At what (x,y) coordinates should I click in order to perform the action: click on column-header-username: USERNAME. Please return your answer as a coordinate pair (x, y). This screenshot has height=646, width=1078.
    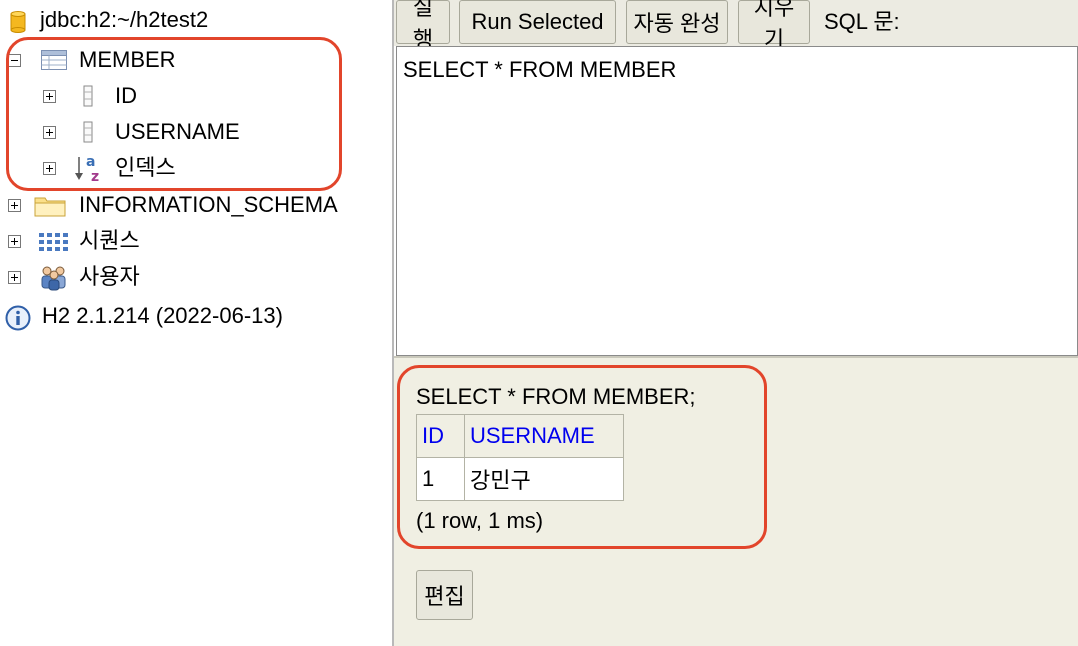
    Looking at the image, I should click on (544, 436).